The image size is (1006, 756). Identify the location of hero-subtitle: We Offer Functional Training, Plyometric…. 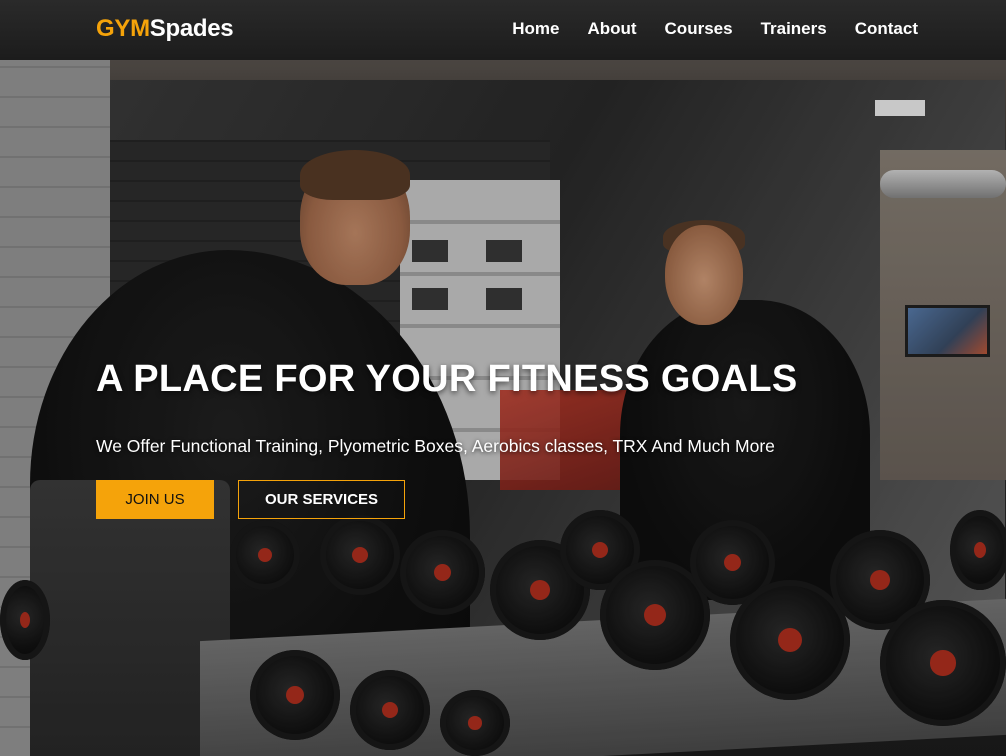
(435, 446).